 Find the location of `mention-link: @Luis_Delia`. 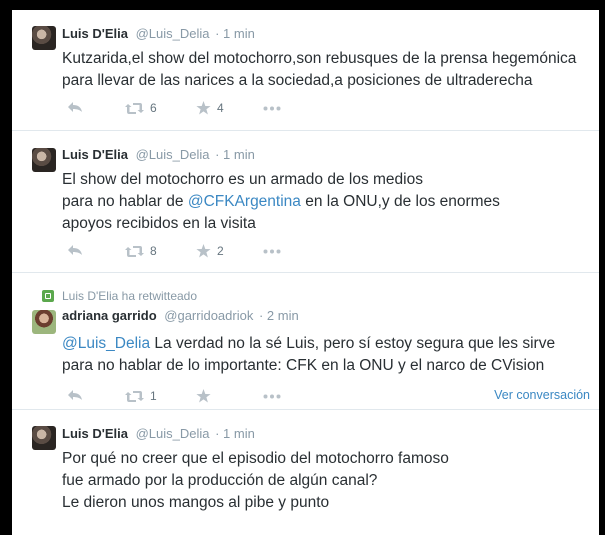

mention-link: @Luis_Delia is located at coordinates (106, 343).